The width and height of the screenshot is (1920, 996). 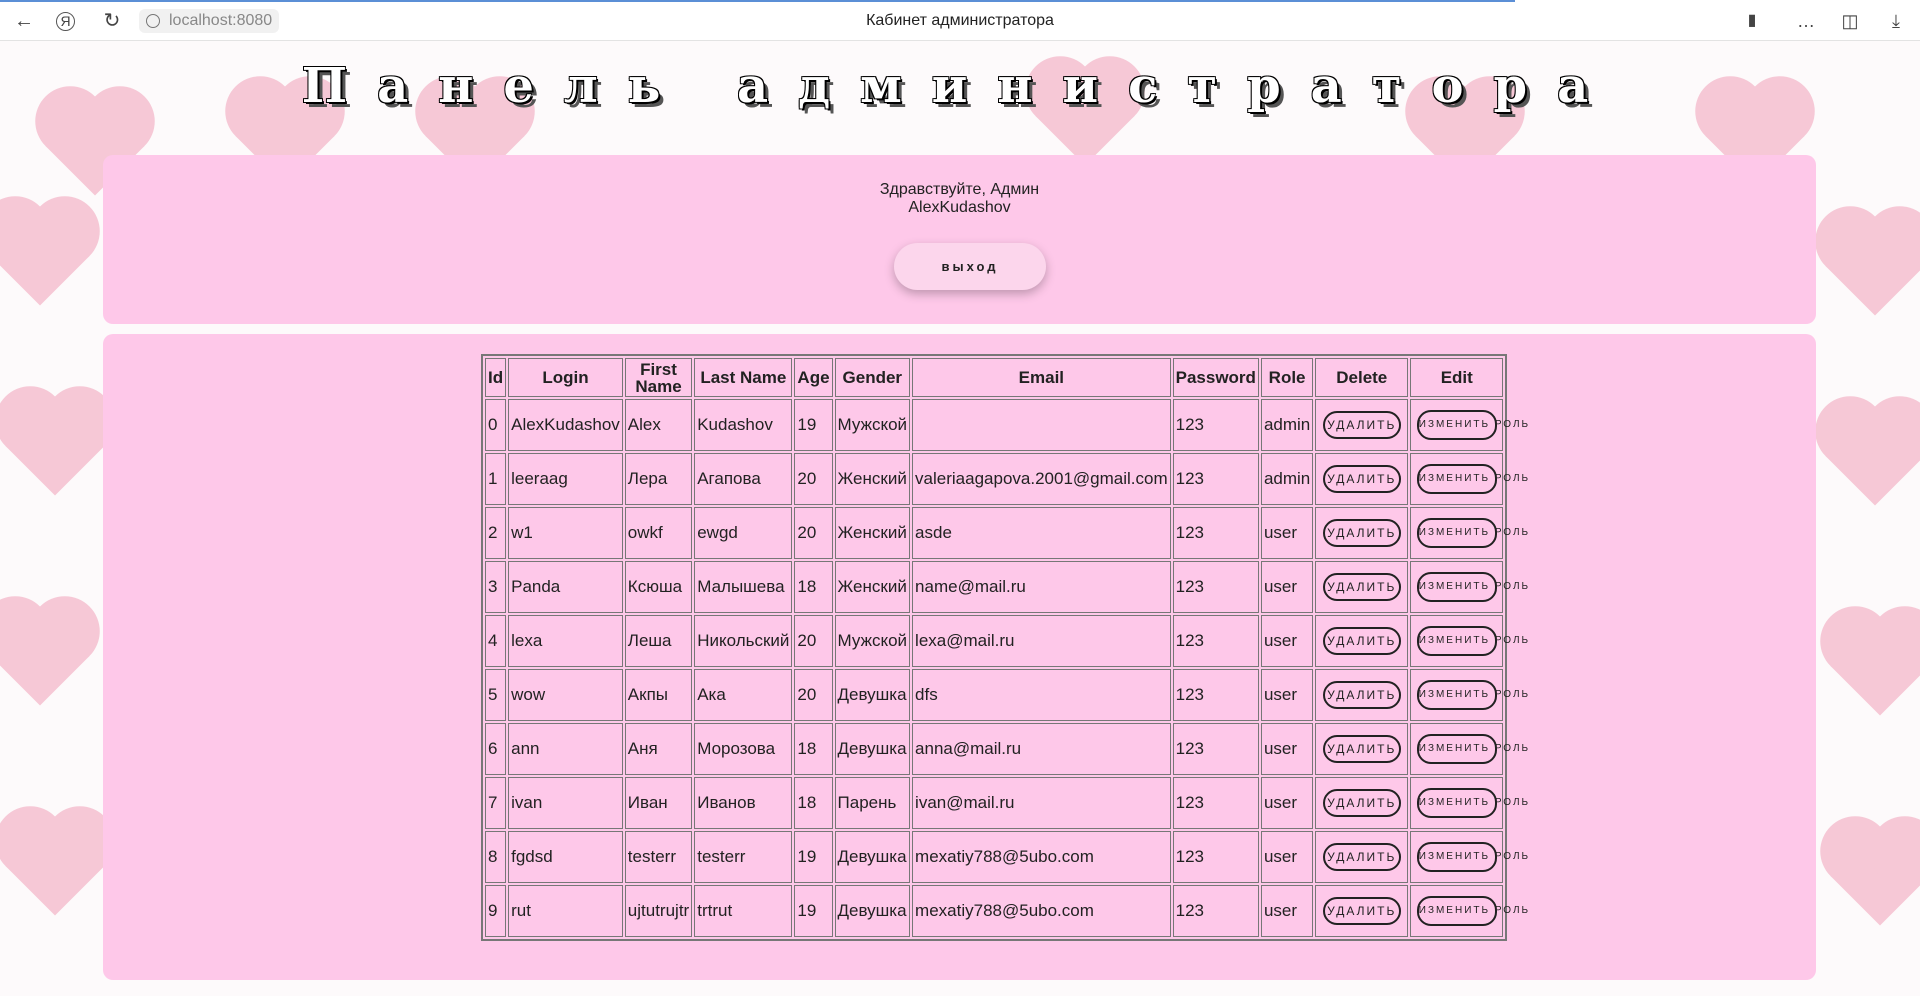 What do you see at coordinates (1752, 21) in the screenshot?
I see `bookmark-icon: ▮` at bounding box center [1752, 21].